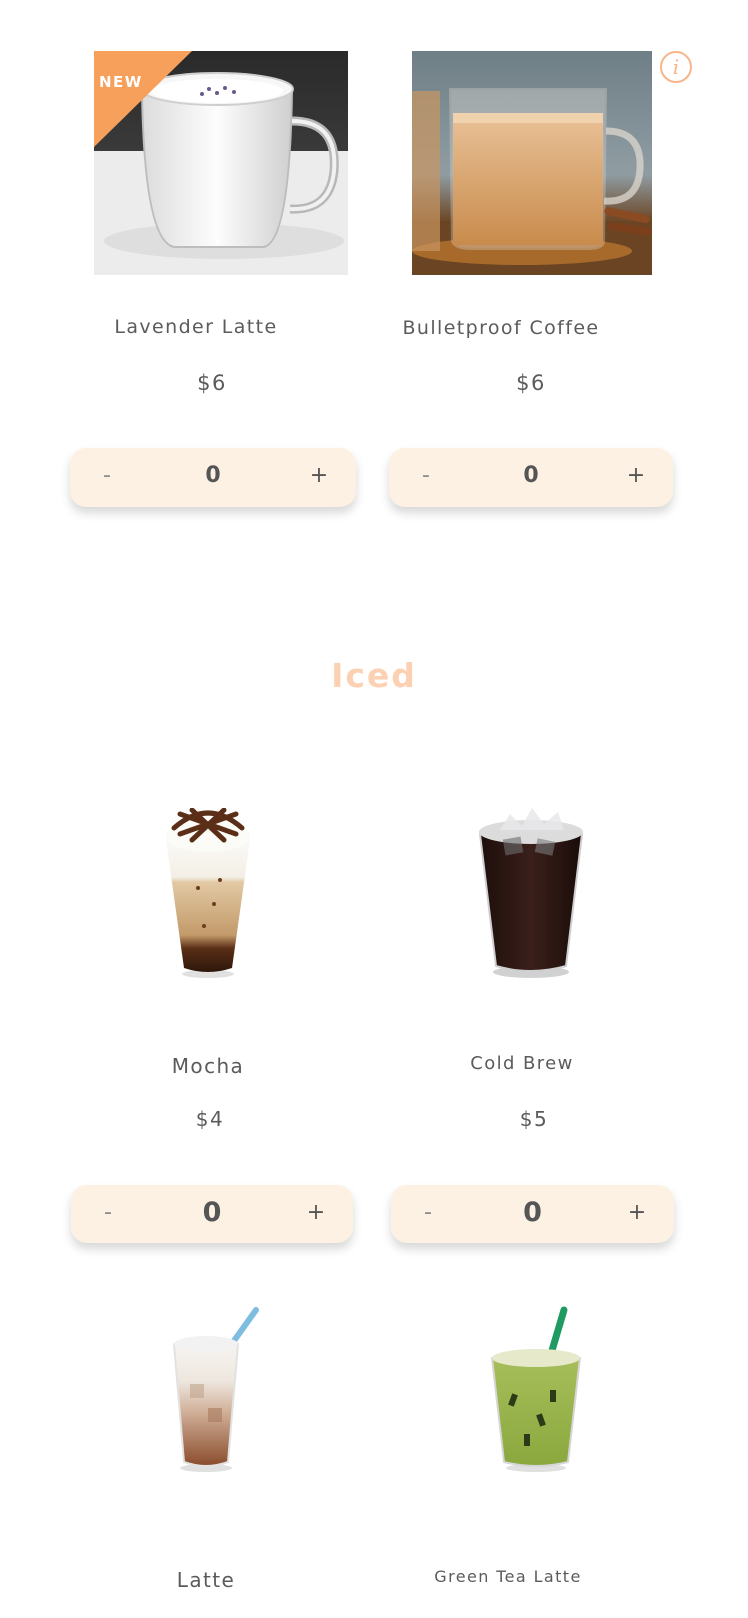  Describe the element at coordinates (531, 894) in the screenshot. I see `cold-brew-photo` at that location.